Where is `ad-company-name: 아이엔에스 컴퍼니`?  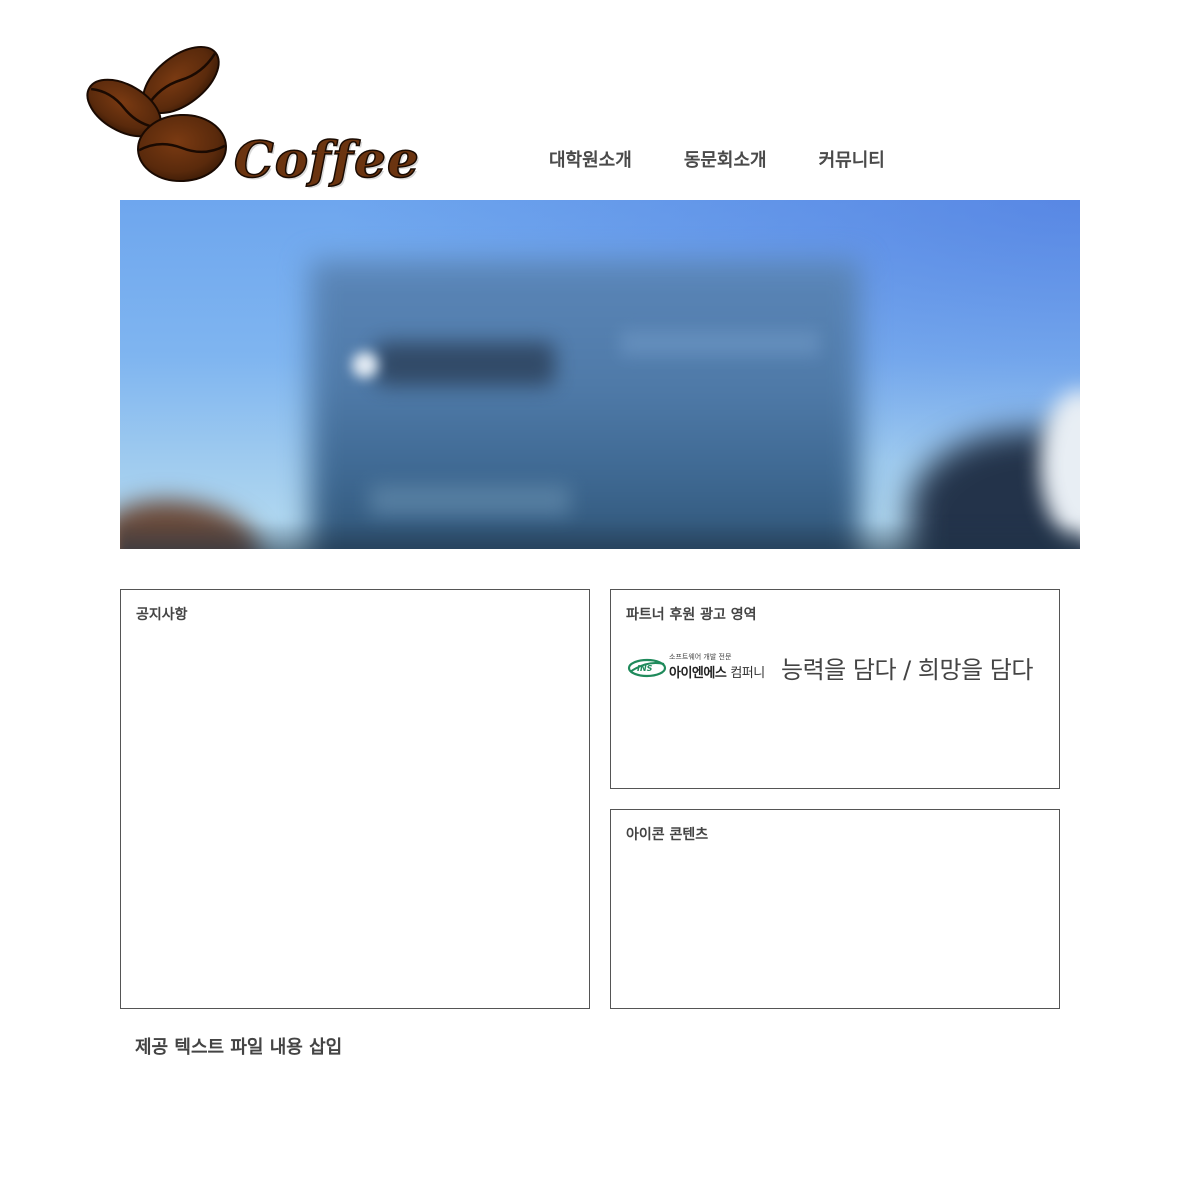
ad-company-name: 아이엔에스 컴퍼니 is located at coordinates (717, 671).